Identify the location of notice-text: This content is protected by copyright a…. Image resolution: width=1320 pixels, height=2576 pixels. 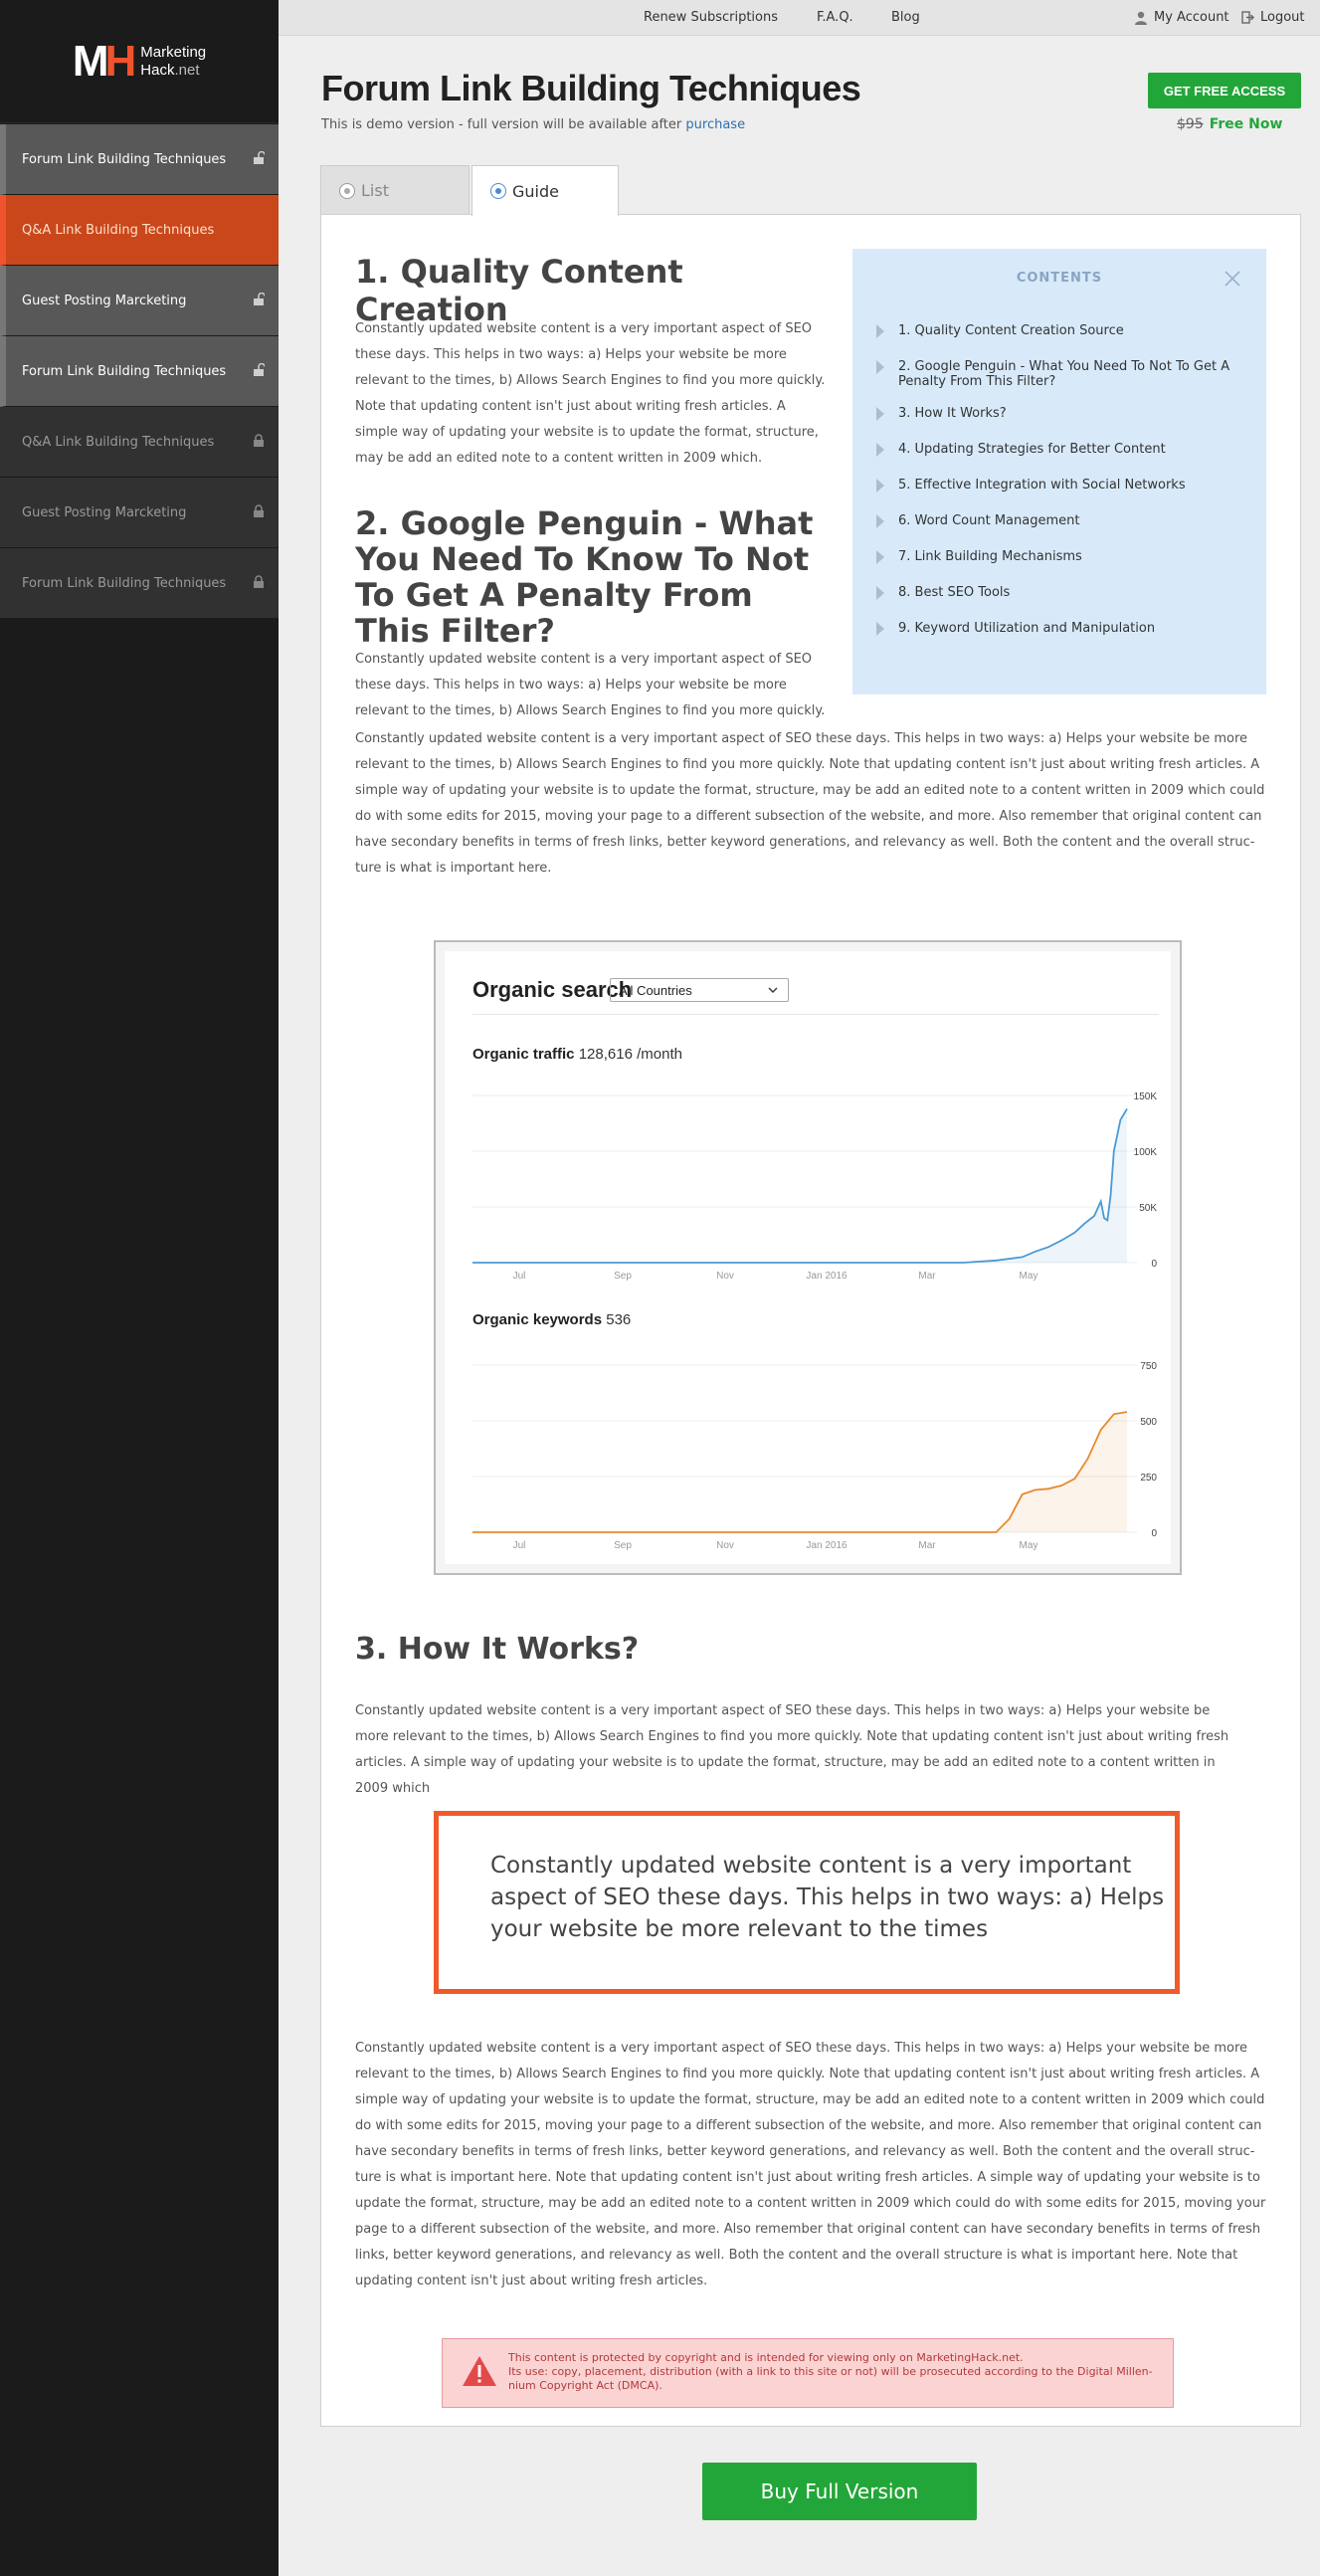
(836, 2372).